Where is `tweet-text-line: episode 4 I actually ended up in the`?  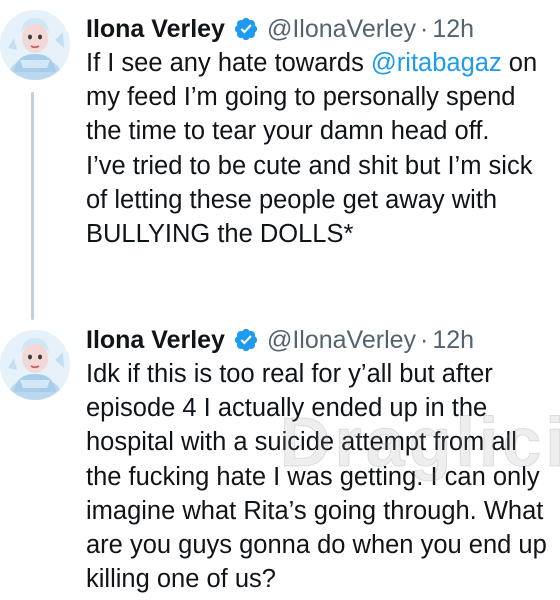
tweet-text-line: episode 4 I actually ended up in the is located at coordinates (287, 408).